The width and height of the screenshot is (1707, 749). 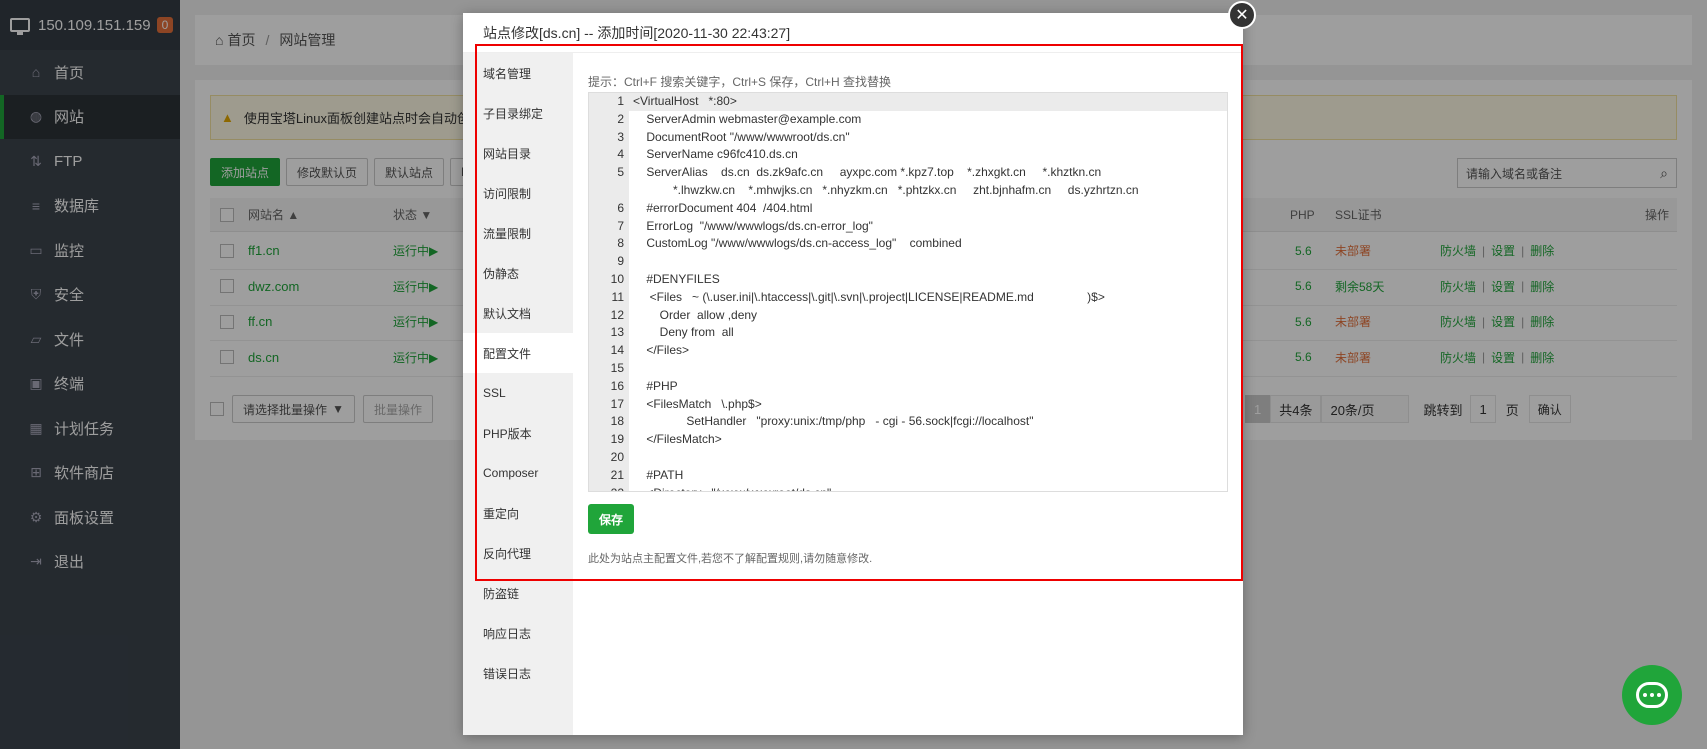 I want to click on chat-icon, so click(x=1652, y=695).